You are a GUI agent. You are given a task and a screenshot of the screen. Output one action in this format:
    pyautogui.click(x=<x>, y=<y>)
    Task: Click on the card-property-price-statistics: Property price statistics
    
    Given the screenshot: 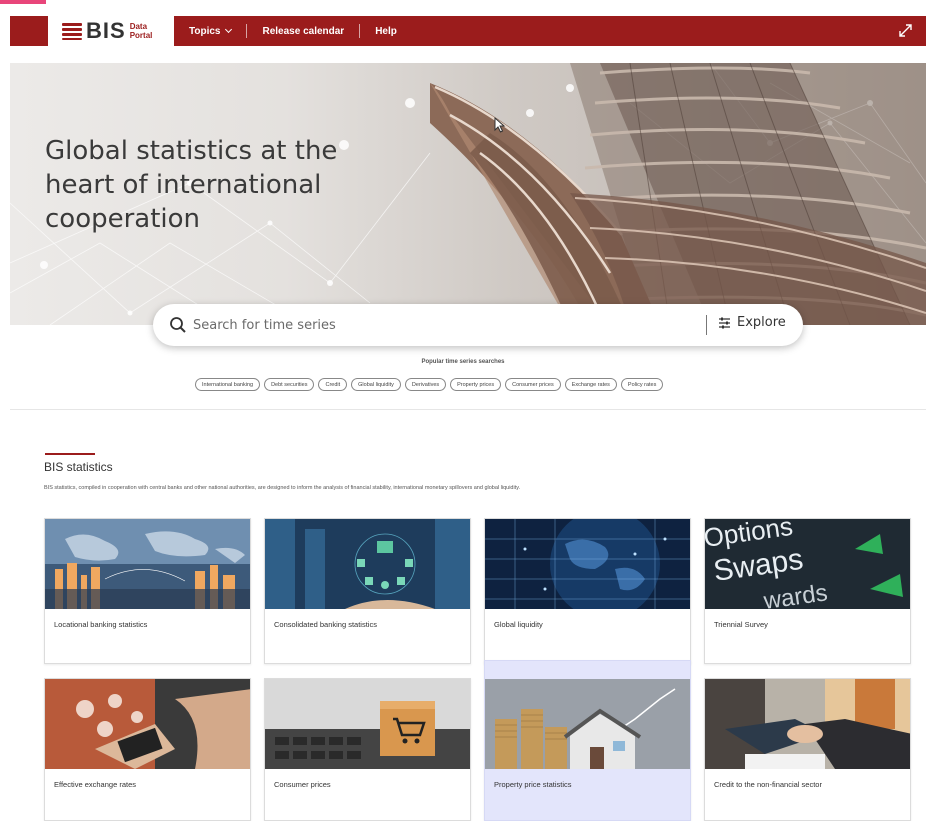 What is the action you would take?
    pyautogui.click(x=587, y=740)
    